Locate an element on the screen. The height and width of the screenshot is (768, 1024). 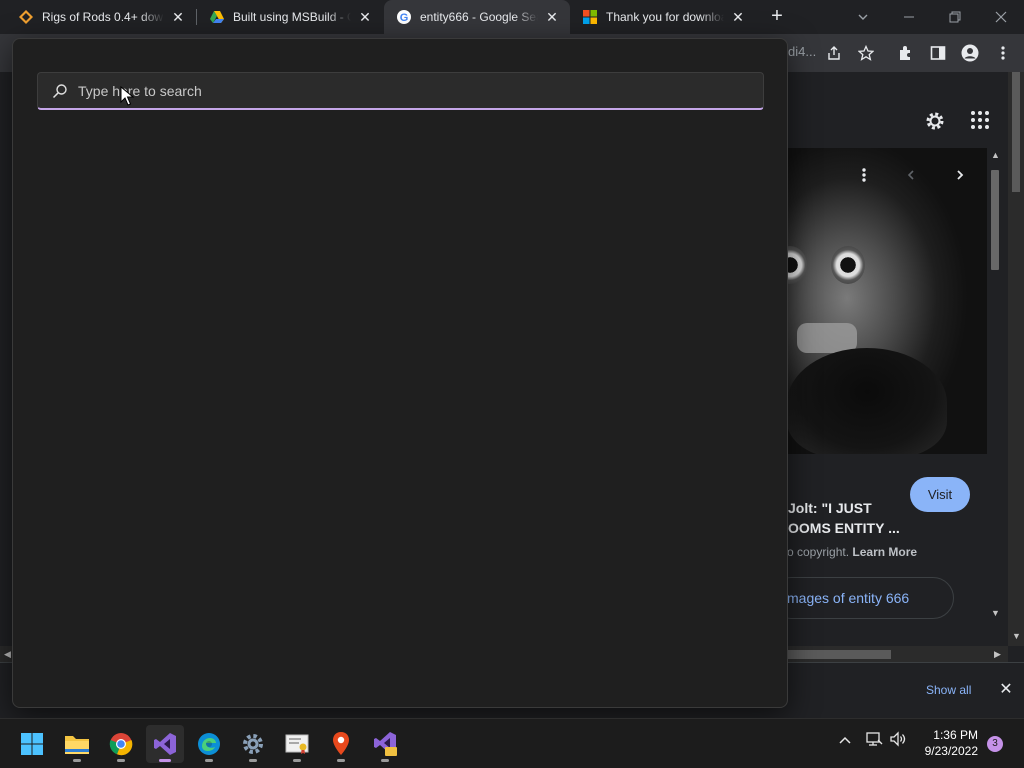
tab-thank-you: Thank you for downloading ✕ is located at coordinates (663, 17).